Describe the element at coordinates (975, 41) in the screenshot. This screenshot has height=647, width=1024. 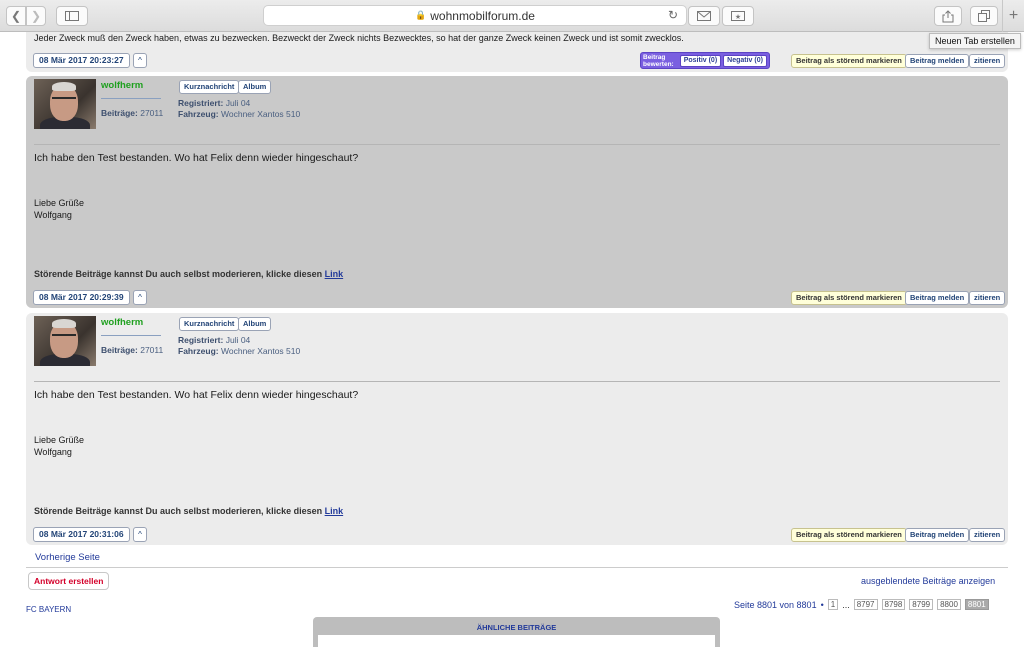
I see `new-tab-tooltip: Neuen Tab erstellen` at that location.